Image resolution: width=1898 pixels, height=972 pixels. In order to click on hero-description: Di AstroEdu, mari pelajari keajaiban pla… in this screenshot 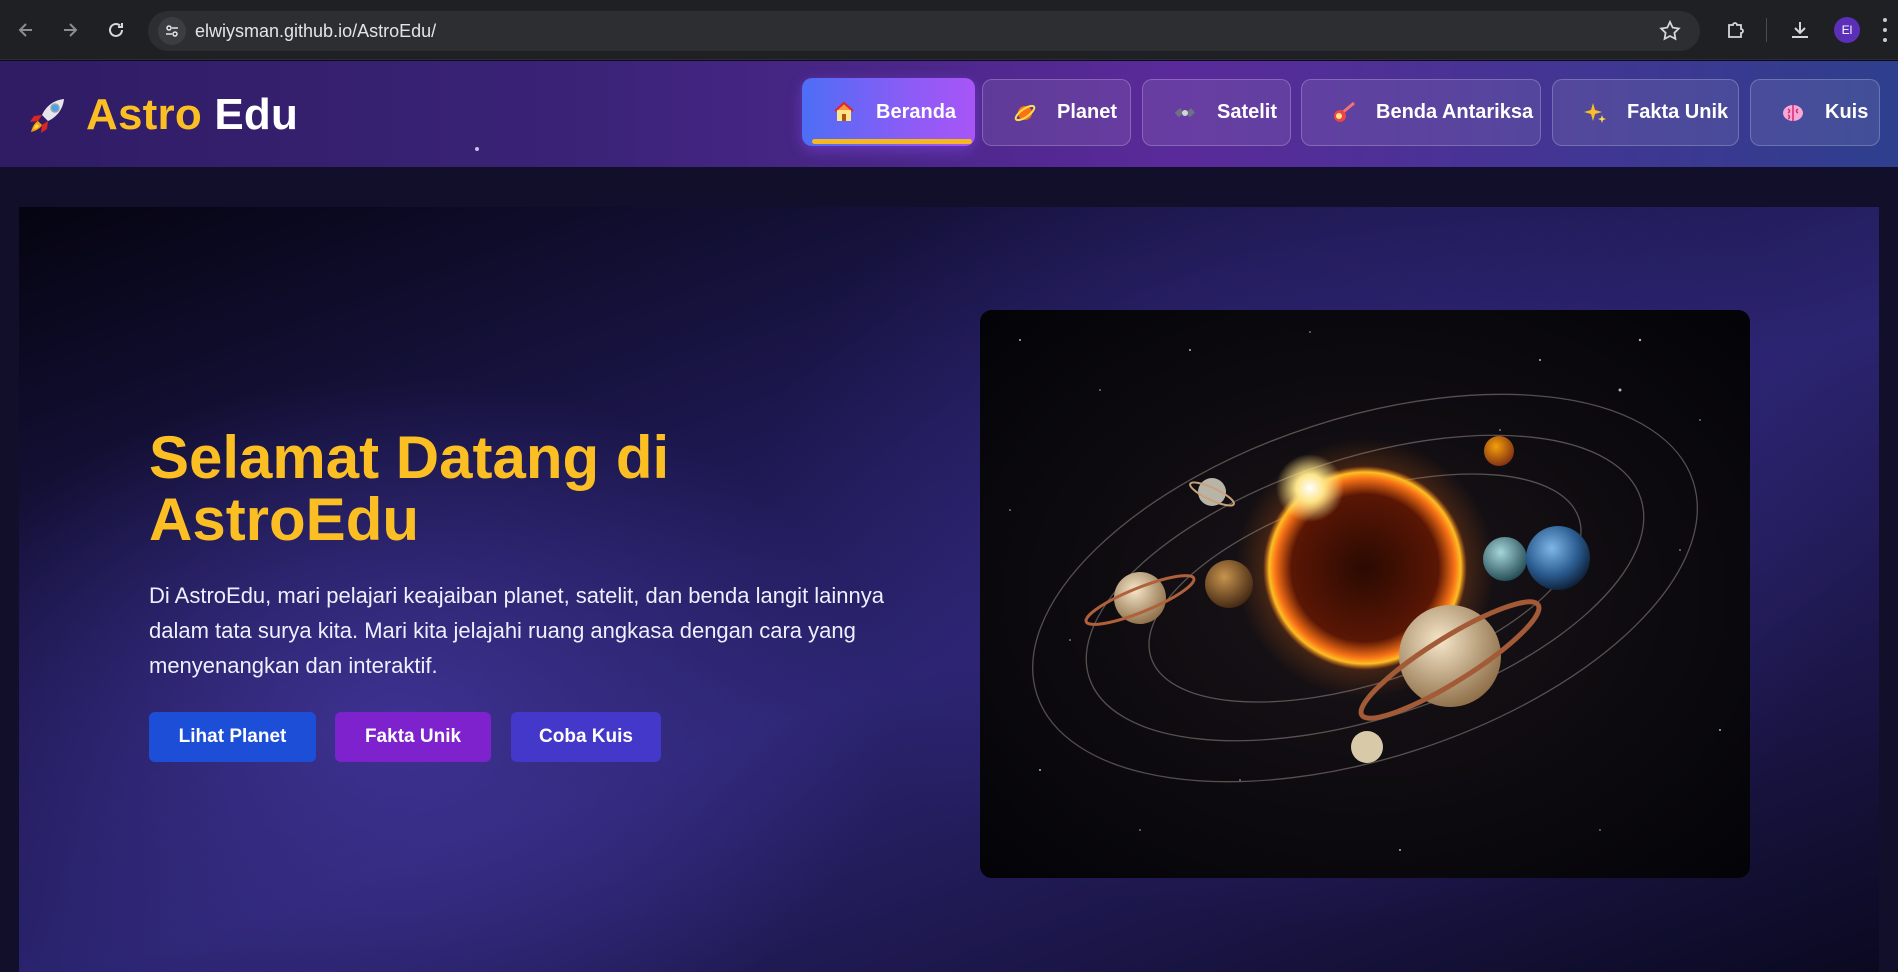, I will do `click(517, 630)`.